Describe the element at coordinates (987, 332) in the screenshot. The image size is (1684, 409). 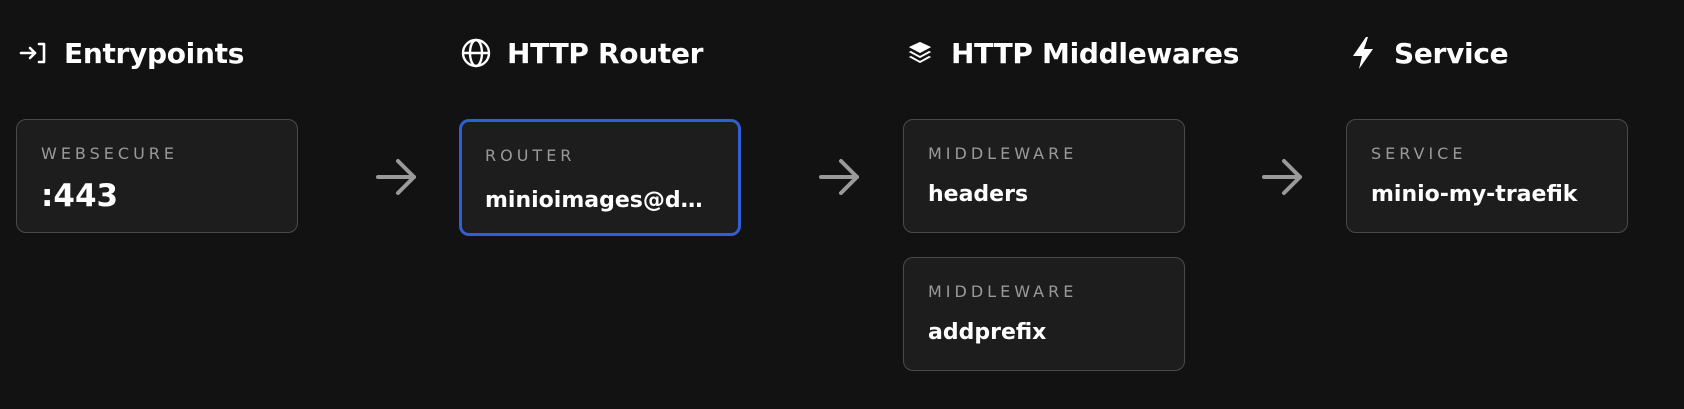
I see `middleware-card-value: addprefix` at that location.